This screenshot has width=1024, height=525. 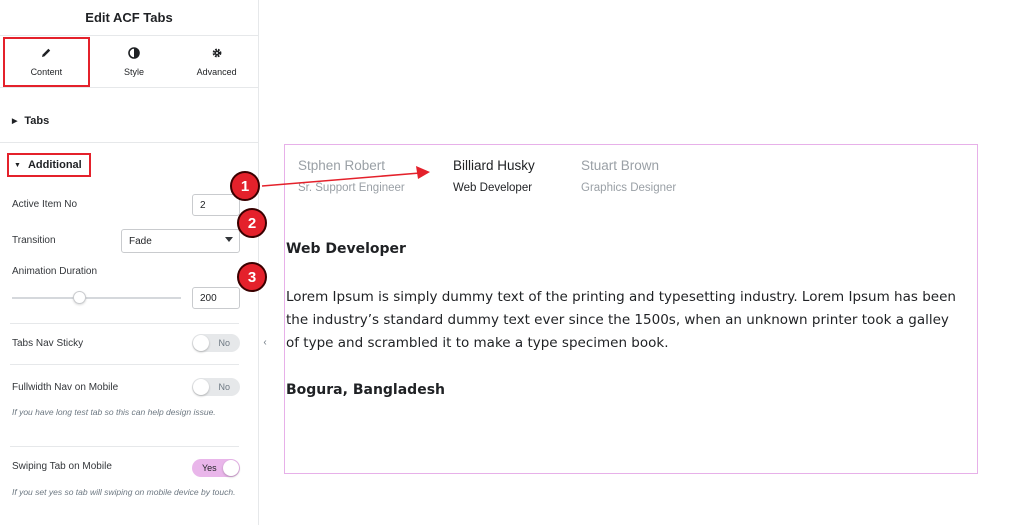 I want to click on transition-select: Fade, so click(x=180, y=241).